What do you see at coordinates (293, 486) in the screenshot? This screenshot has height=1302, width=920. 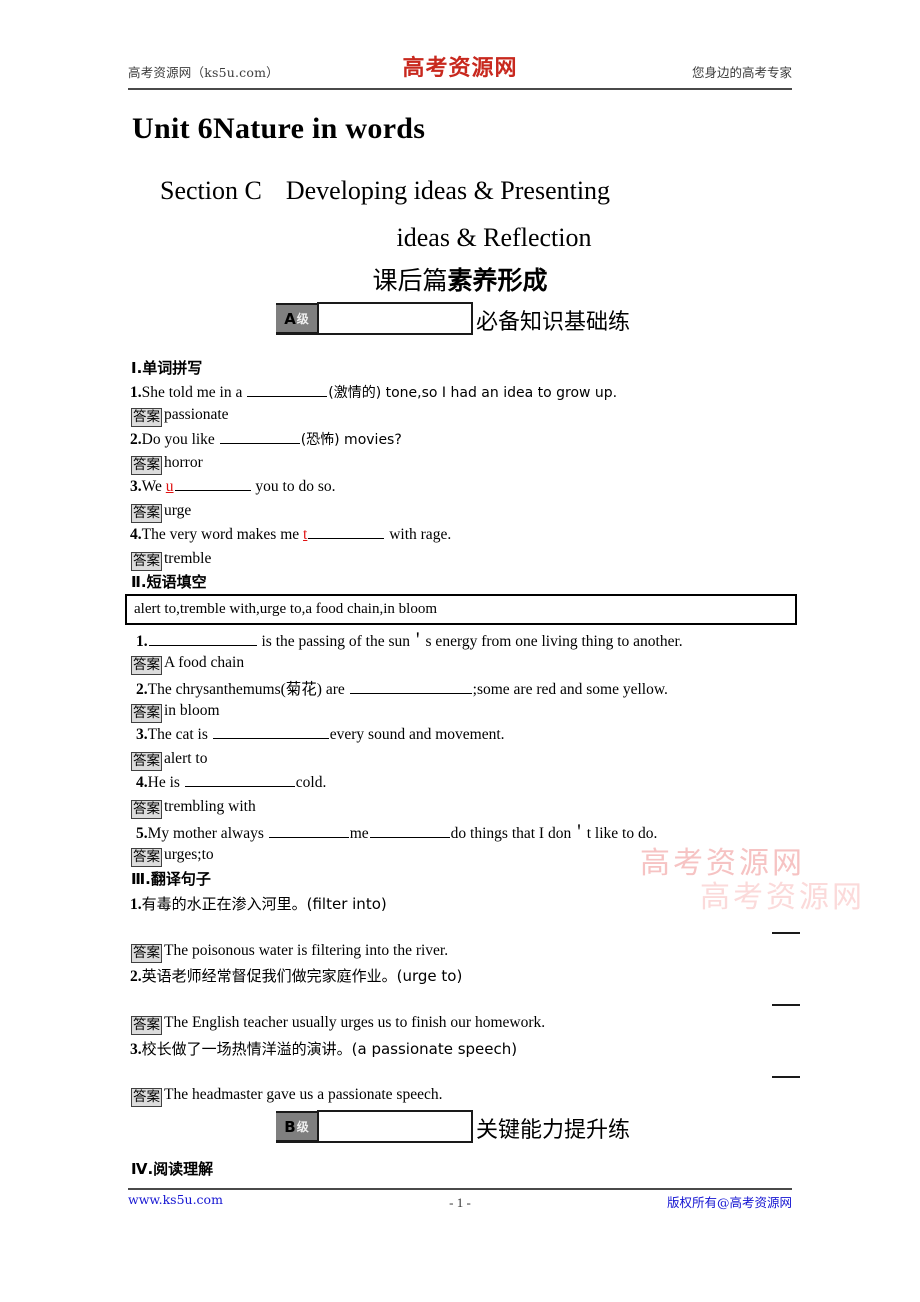 I see `question-text-tail: you to do so.` at bounding box center [293, 486].